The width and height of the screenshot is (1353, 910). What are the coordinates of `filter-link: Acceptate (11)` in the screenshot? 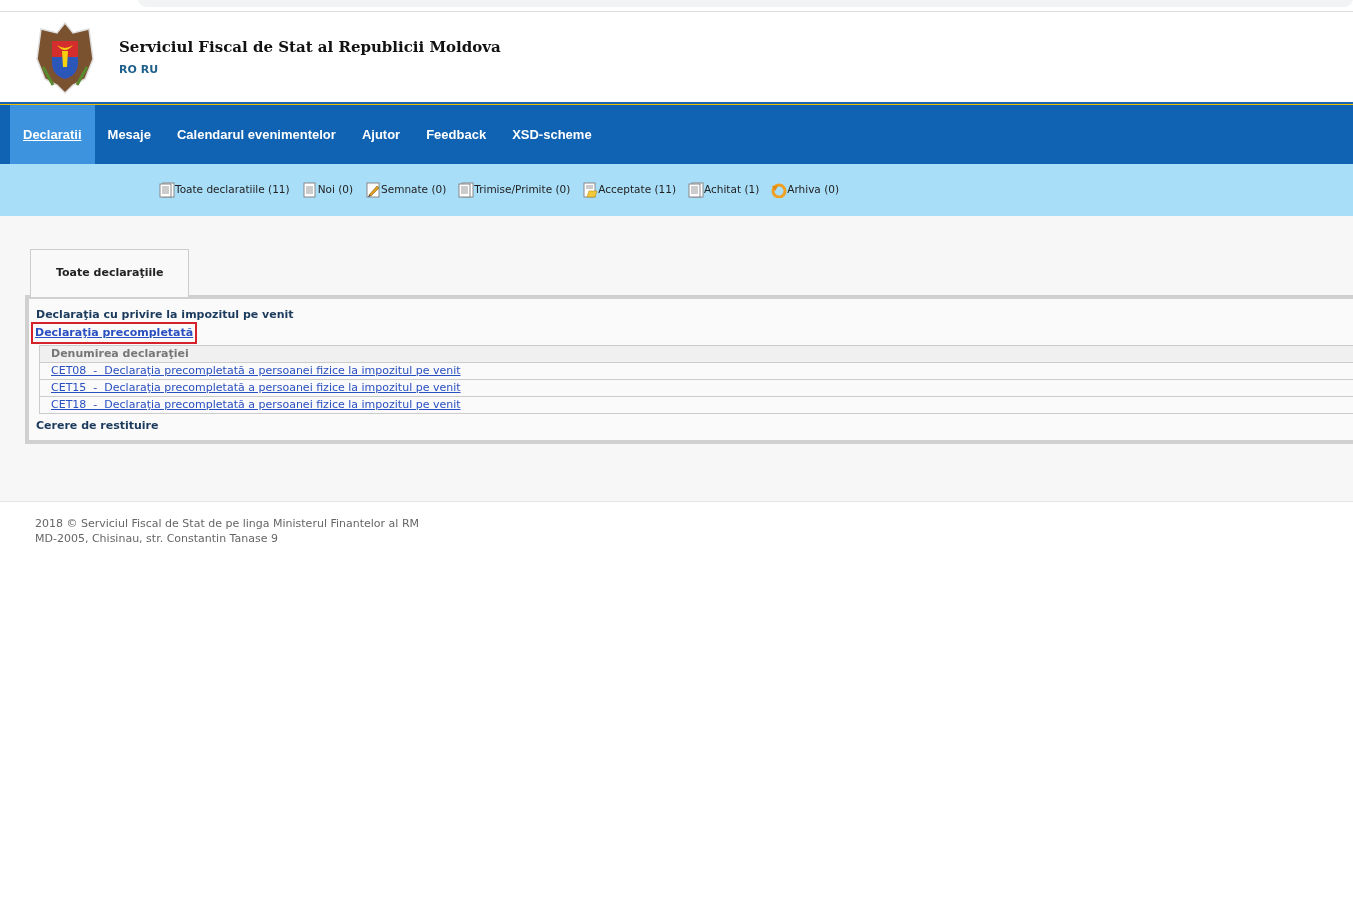 It's located at (637, 190).